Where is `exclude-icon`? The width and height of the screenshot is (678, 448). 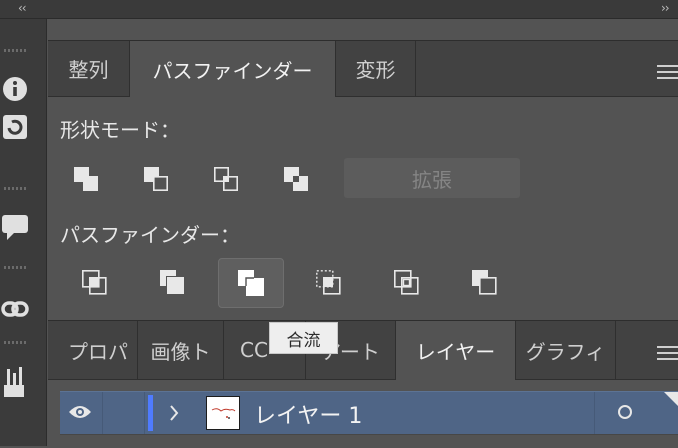
exclude-icon is located at coordinates (296, 179).